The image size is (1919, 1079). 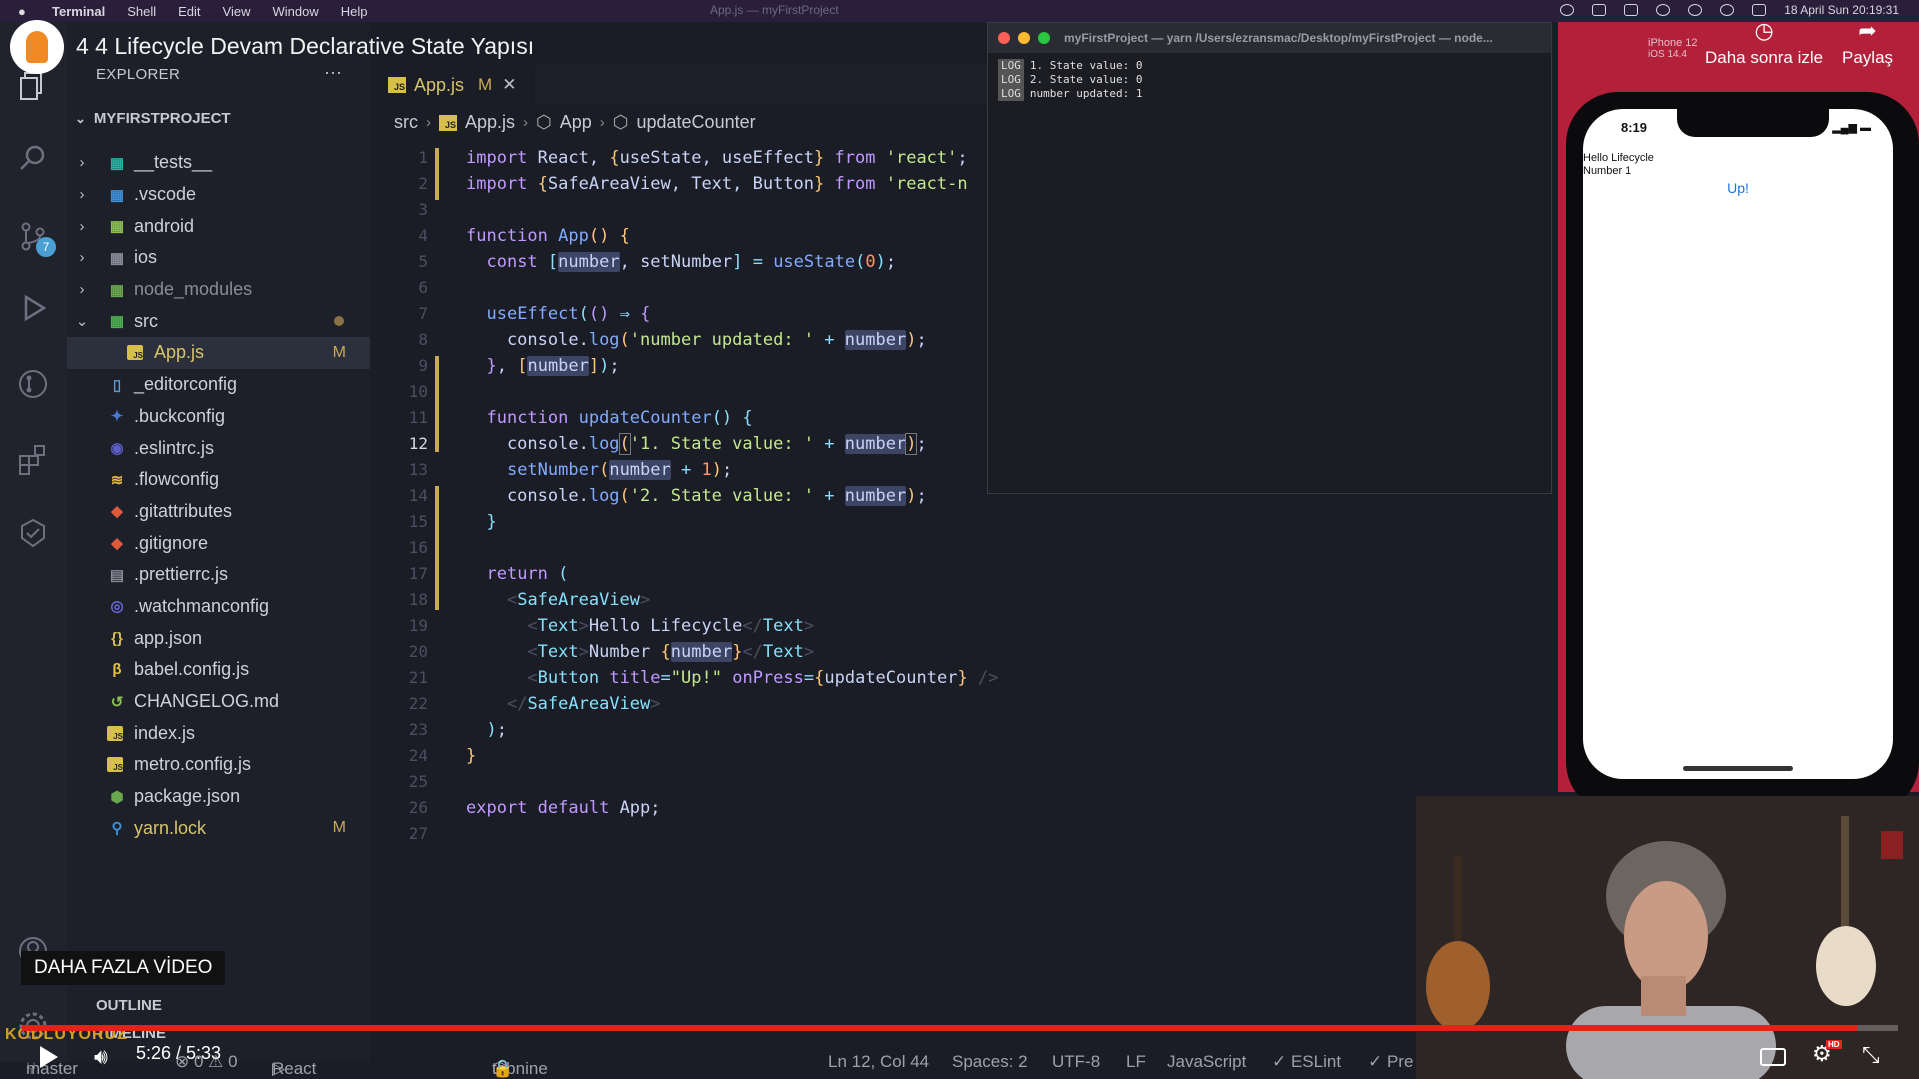 What do you see at coordinates (33, 533) in the screenshot?
I see `remote-explorer-icon` at bounding box center [33, 533].